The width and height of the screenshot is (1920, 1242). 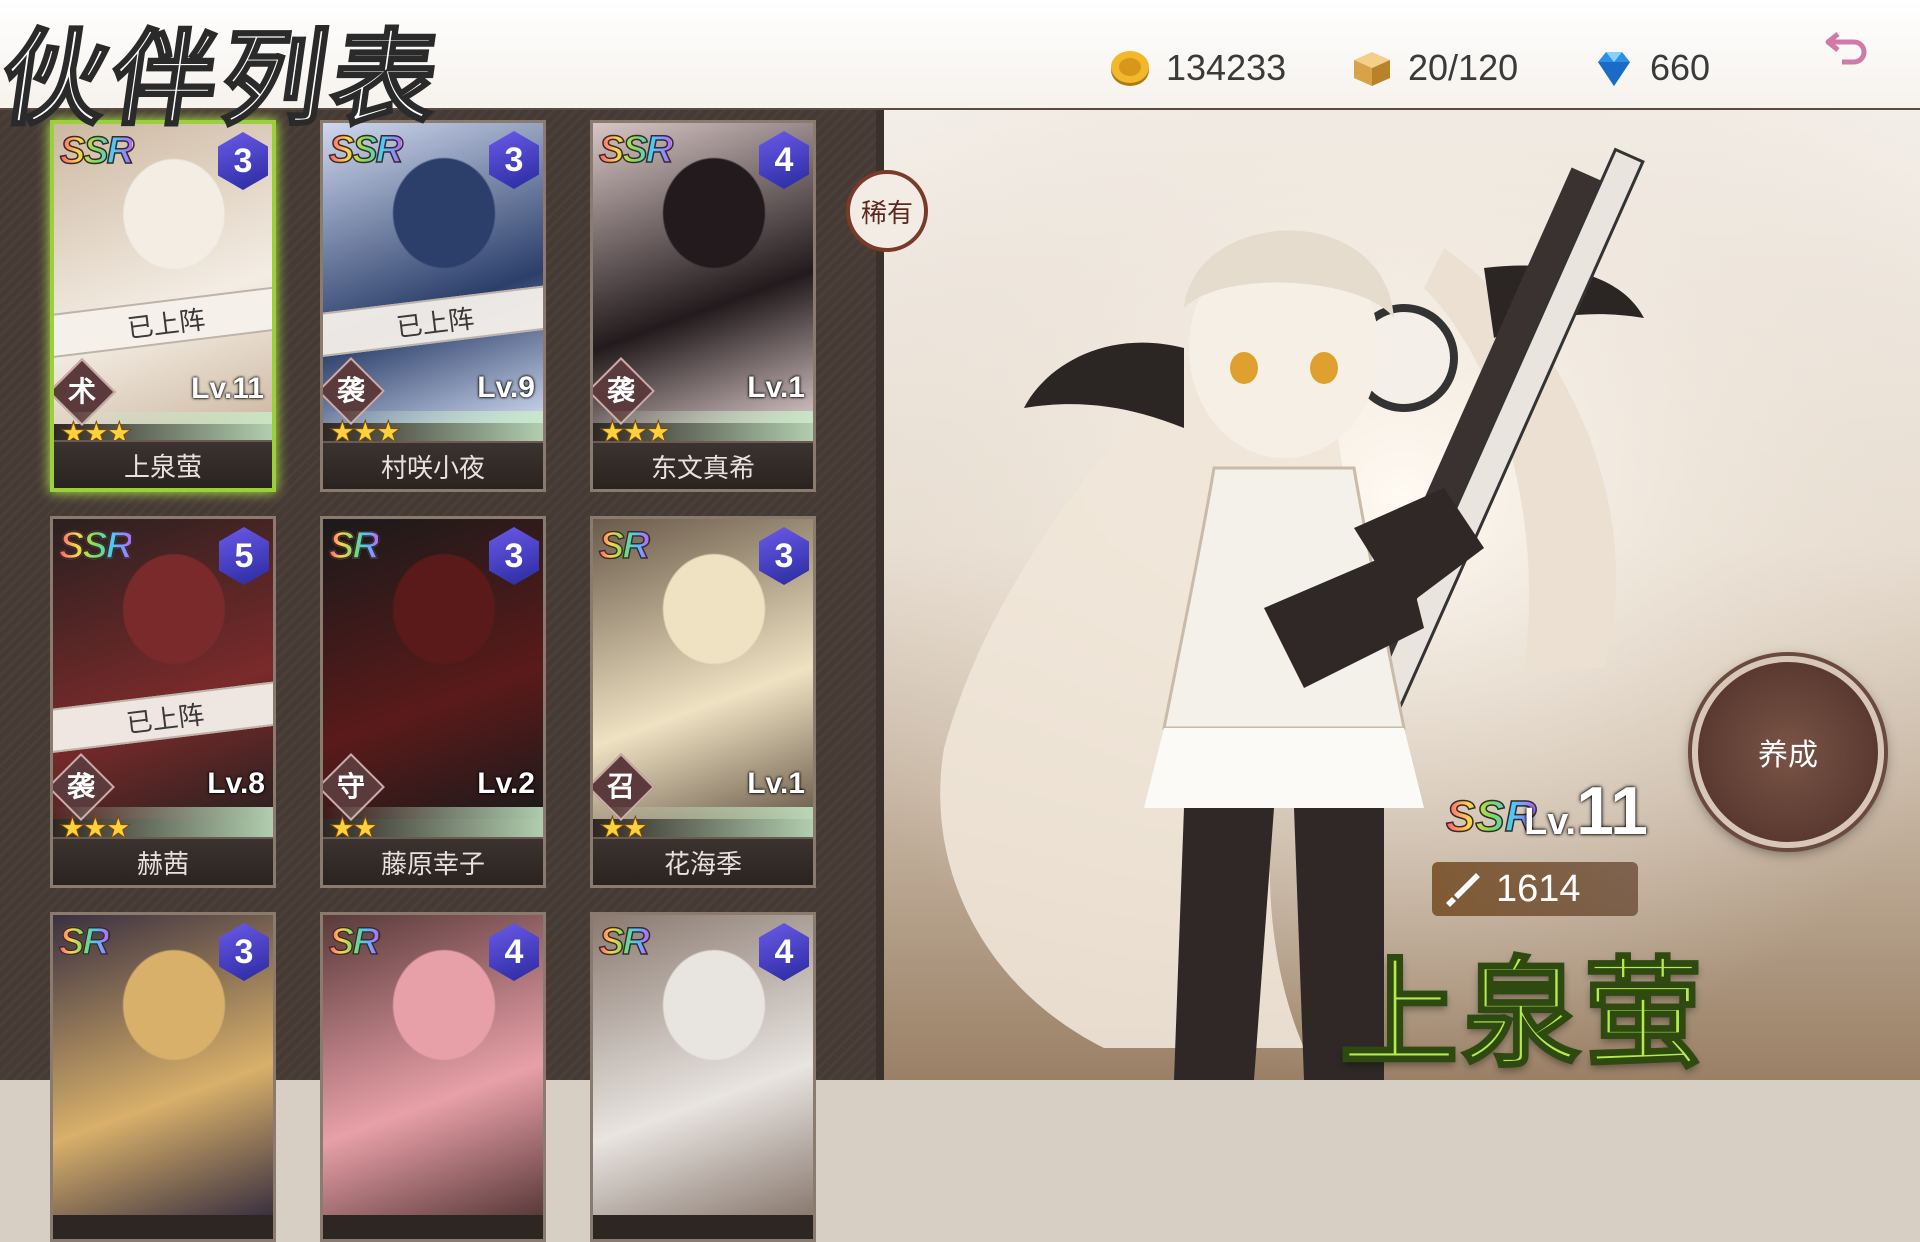 What do you see at coordinates (1846, 48) in the screenshot?
I see `back-arrow-icon` at bounding box center [1846, 48].